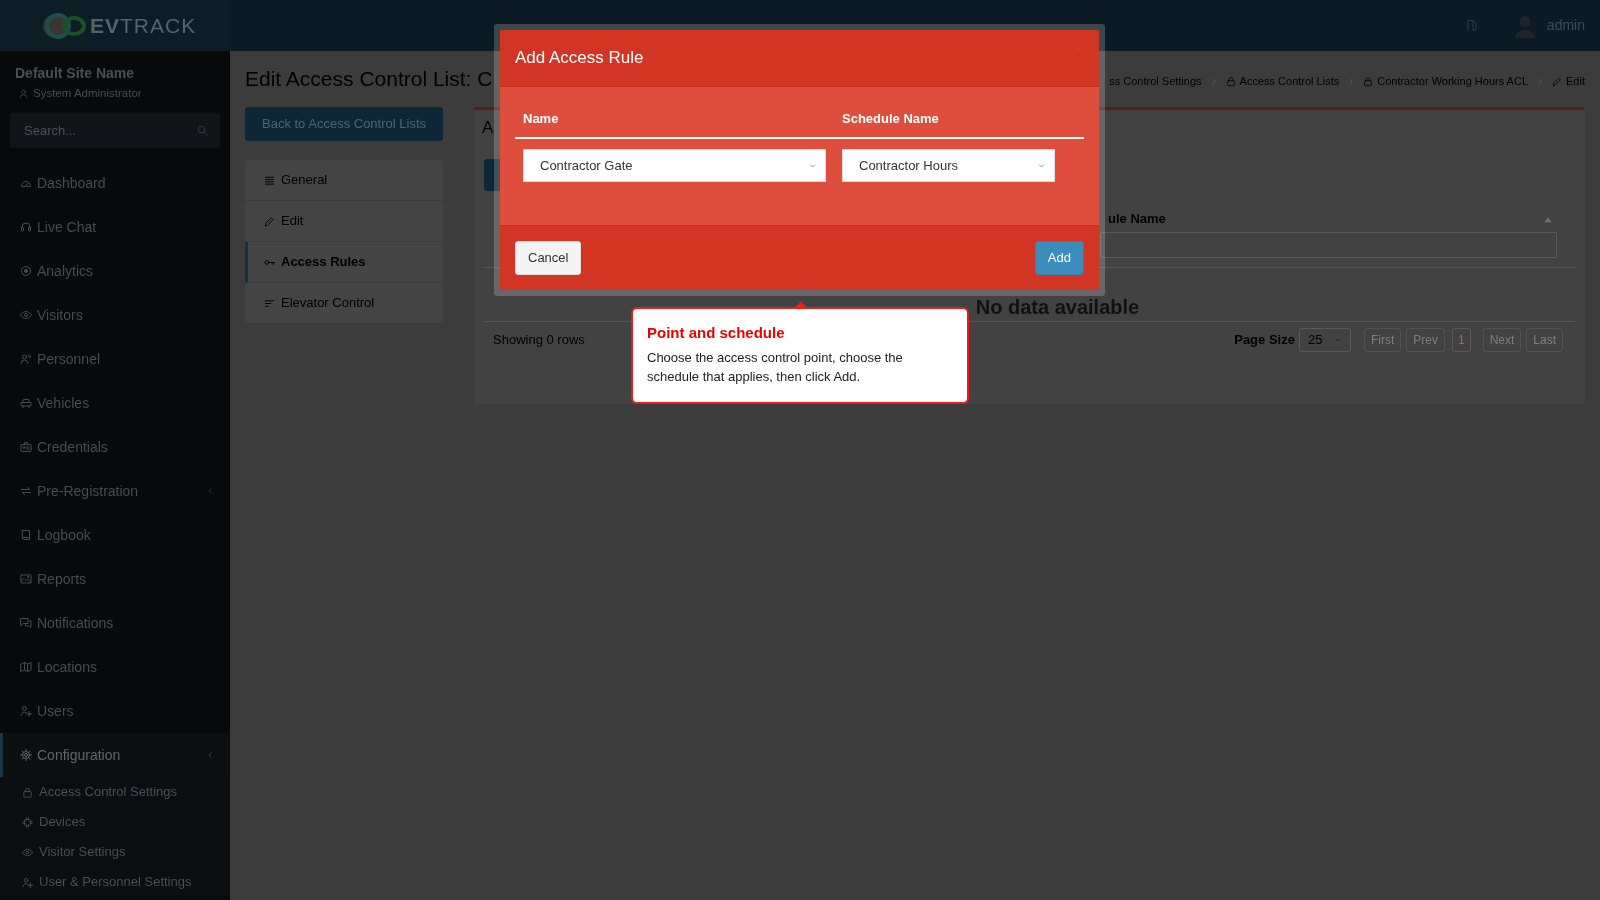 This screenshot has height=900, width=1600. What do you see at coordinates (1382, 340) in the screenshot?
I see `page-button: First` at bounding box center [1382, 340].